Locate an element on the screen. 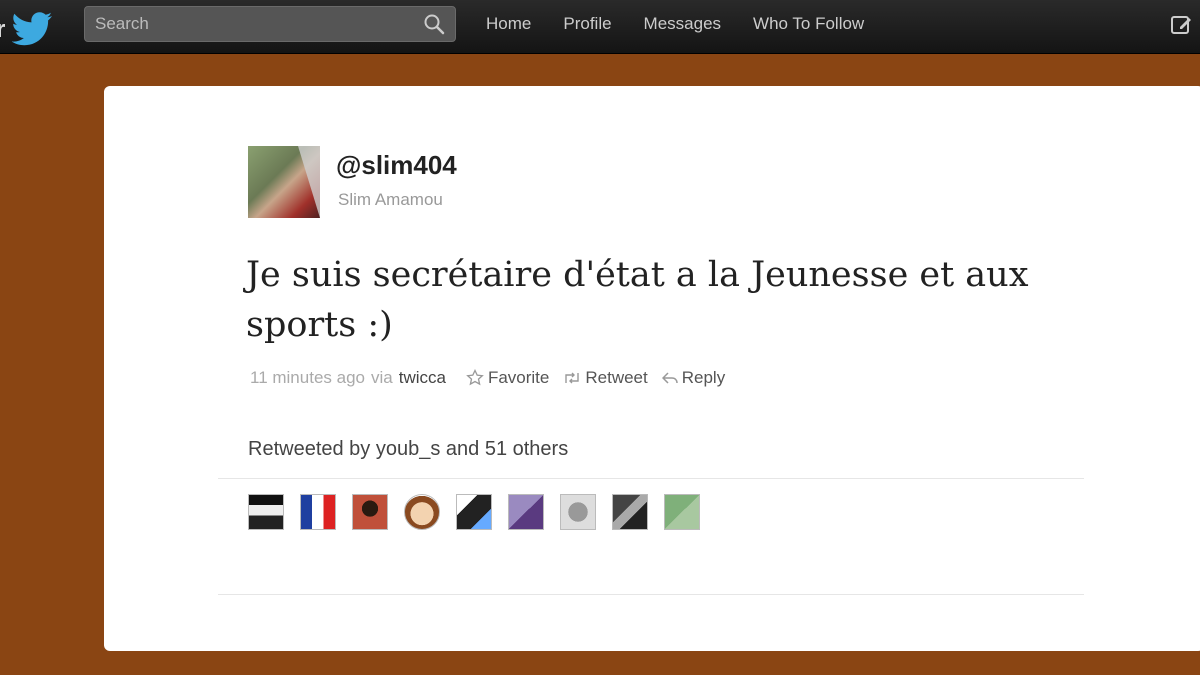 The image size is (1200, 675). retweeted-by-text: Retweeted by youb_s and 51 others is located at coordinates (408, 449).